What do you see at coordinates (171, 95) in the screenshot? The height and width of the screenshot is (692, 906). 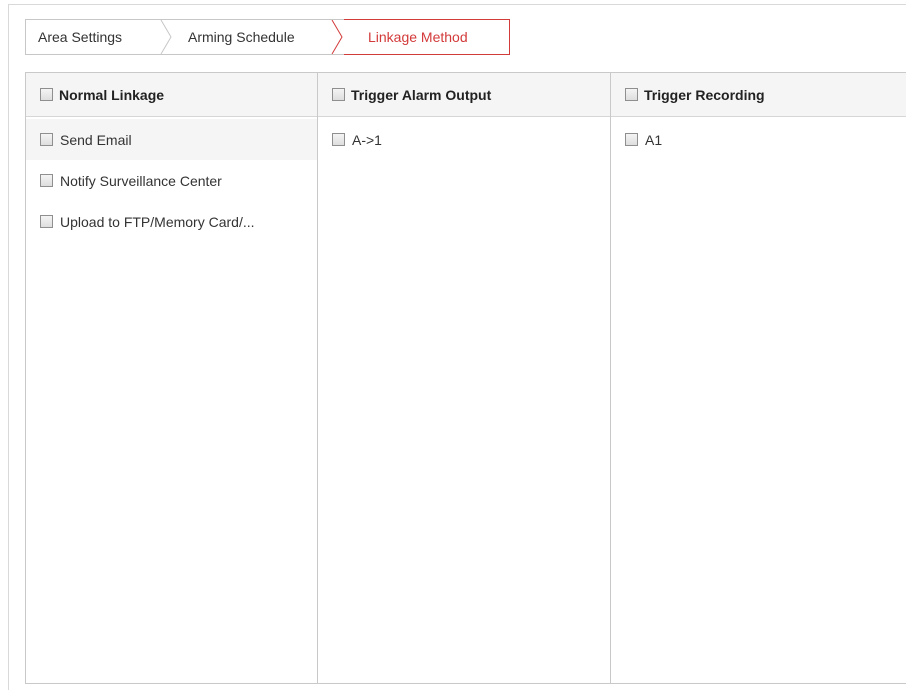 I see `column-header-normal-linkage: Normal Linkage` at bounding box center [171, 95].